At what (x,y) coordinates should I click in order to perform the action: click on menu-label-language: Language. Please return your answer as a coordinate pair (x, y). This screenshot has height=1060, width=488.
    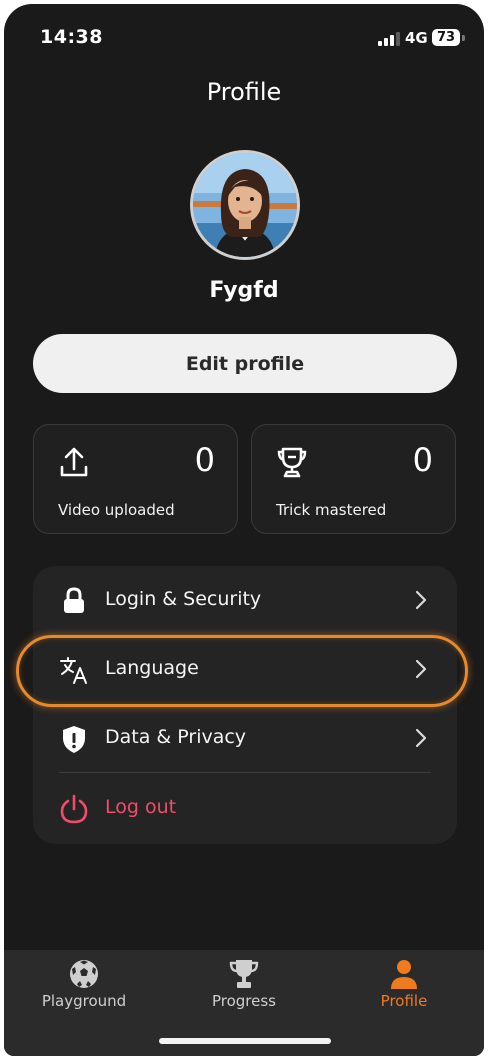
    Looking at the image, I should click on (152, 668).